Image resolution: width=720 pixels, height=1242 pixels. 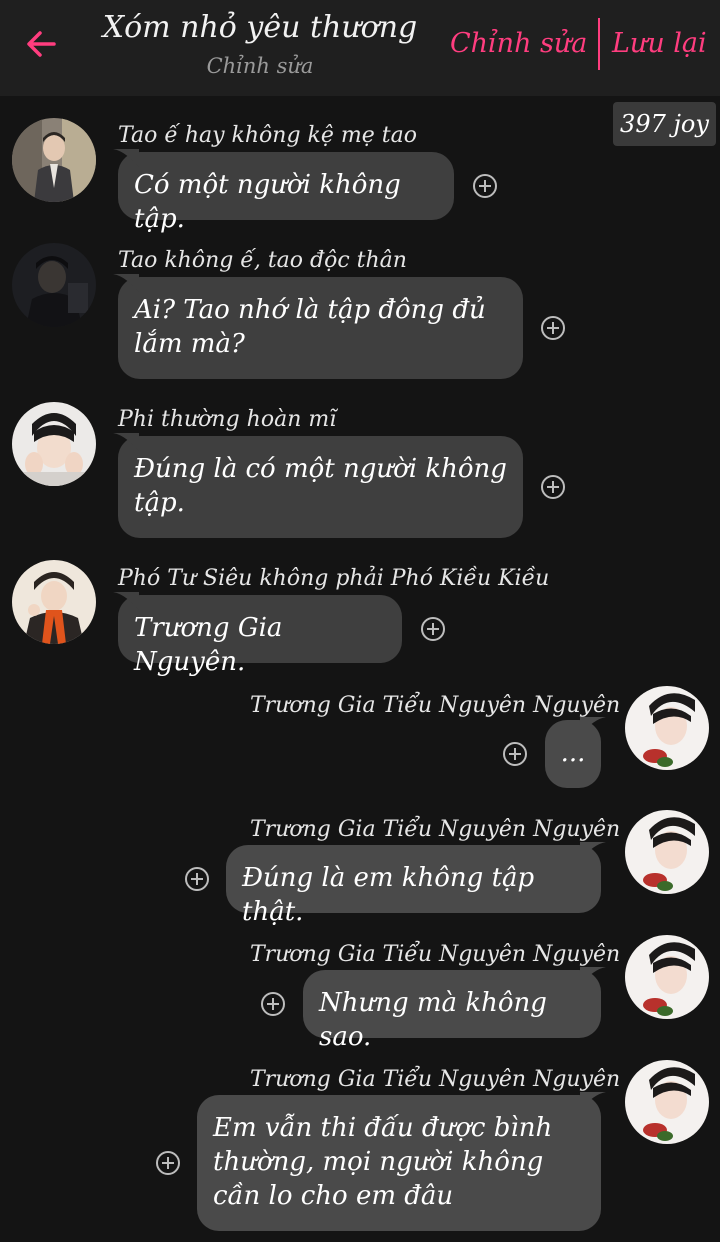 I want to click on message-bubble: Đúng là em không tập thật., so click(x=416, y=884).